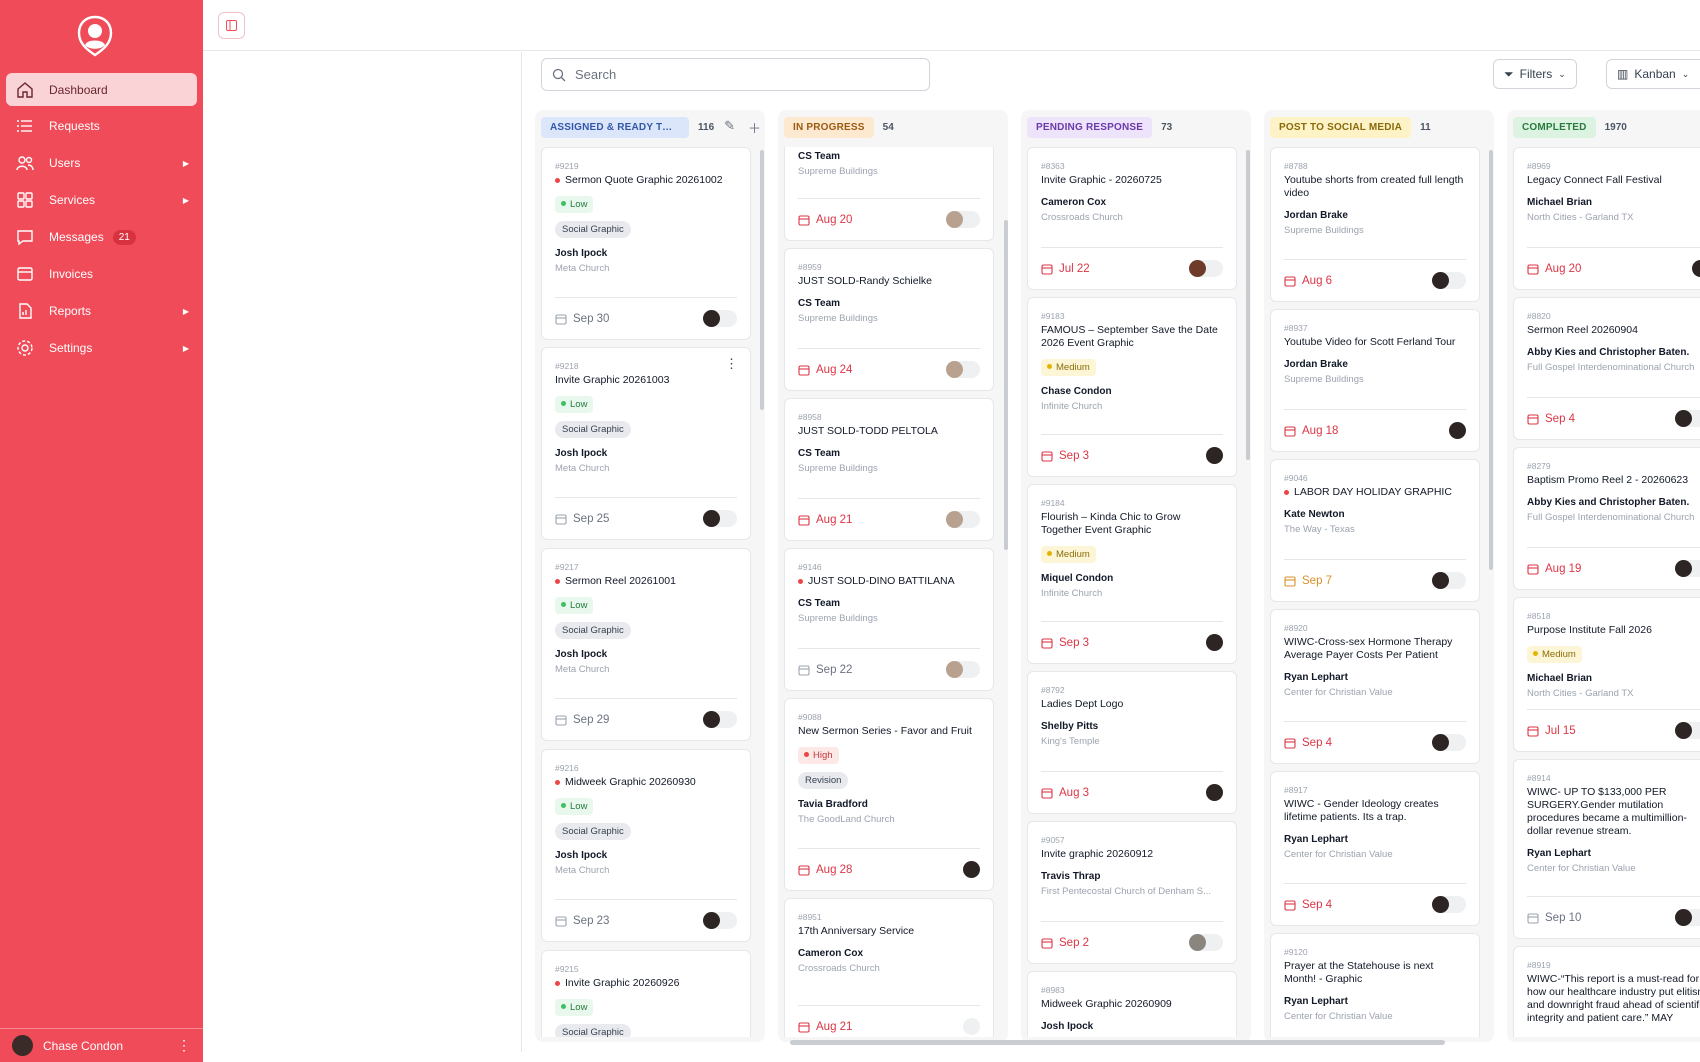 Image resolution: width=1700 pixels, height=1062 pixels. I want to click on filters-button: ⏷ Filters ⌄, so click(1535, 74).